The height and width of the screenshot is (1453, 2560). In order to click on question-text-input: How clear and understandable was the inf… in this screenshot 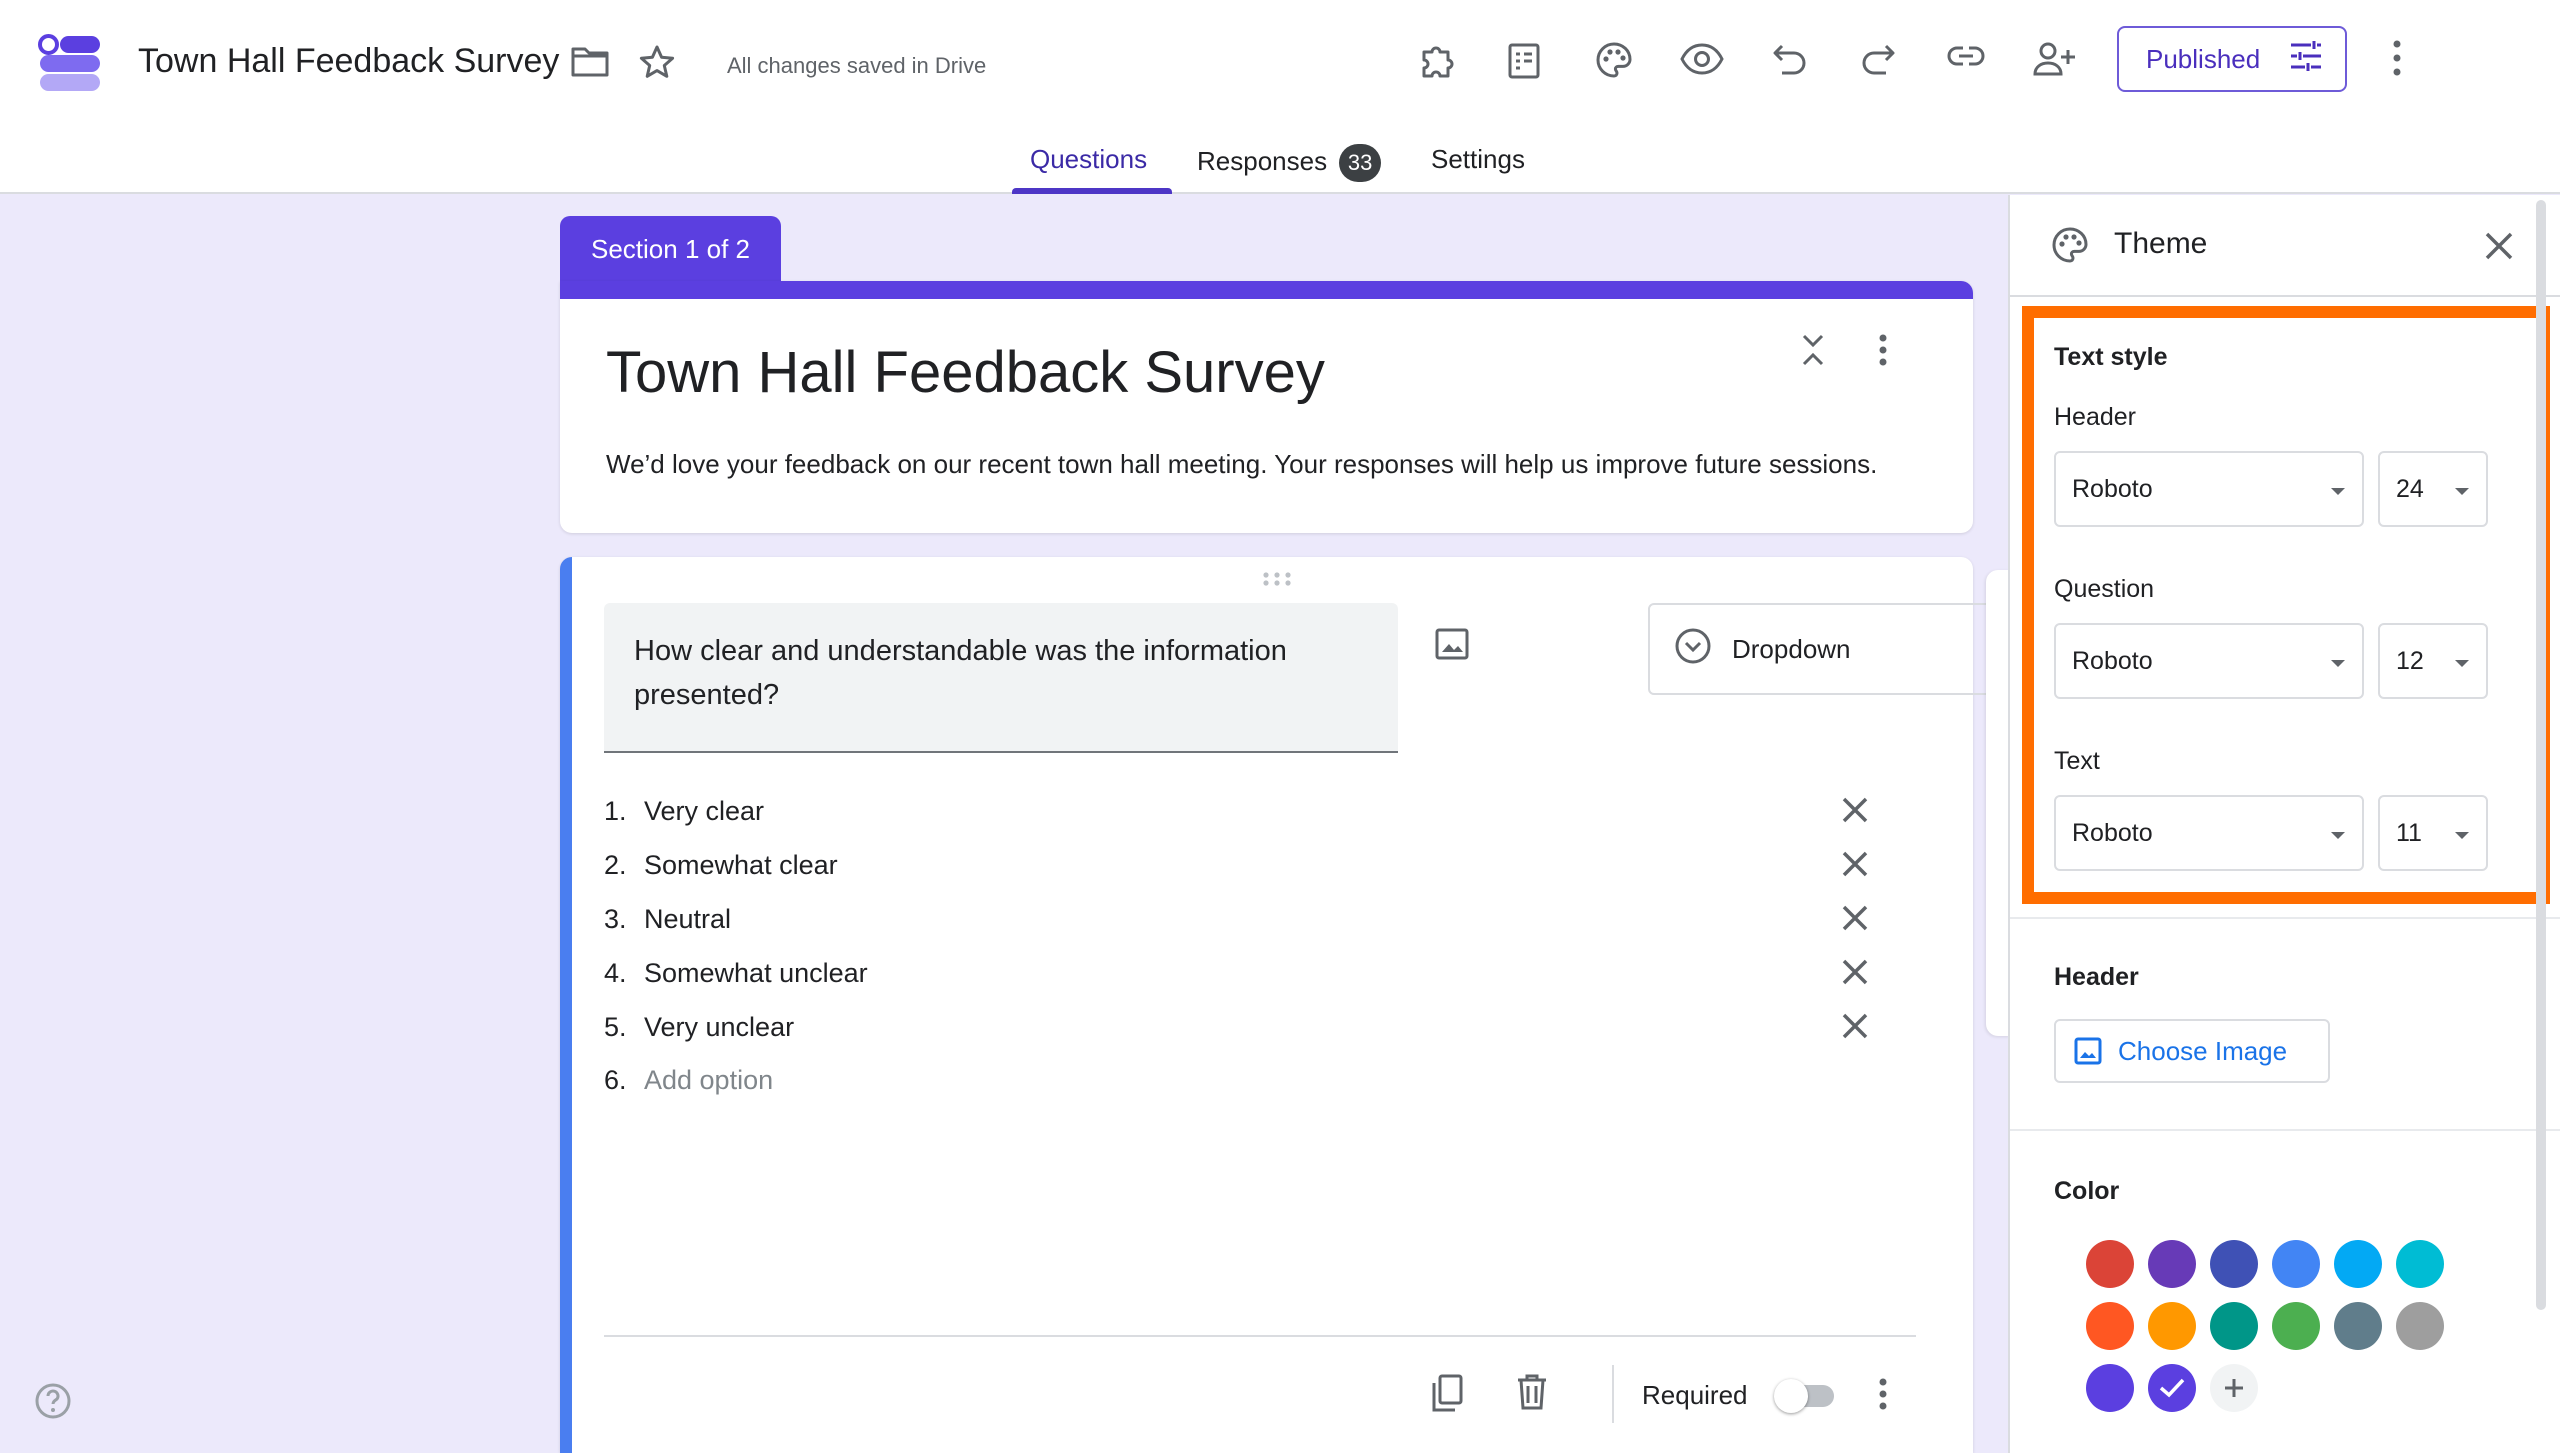, I will do `click(1001, 678)`.